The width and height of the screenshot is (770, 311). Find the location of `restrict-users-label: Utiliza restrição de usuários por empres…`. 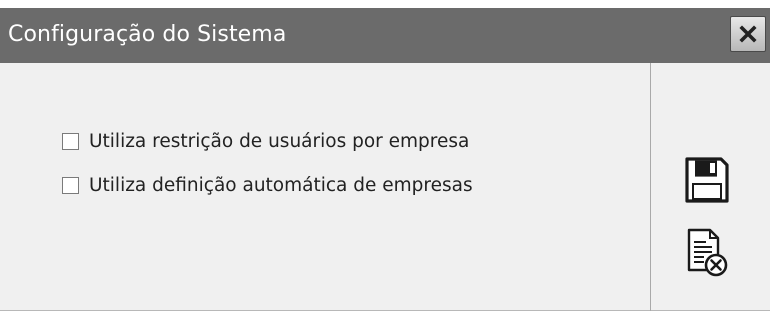

restrict-users-label: Utiliza restrição de usuários por empres… is located at coordinates (279, 141).